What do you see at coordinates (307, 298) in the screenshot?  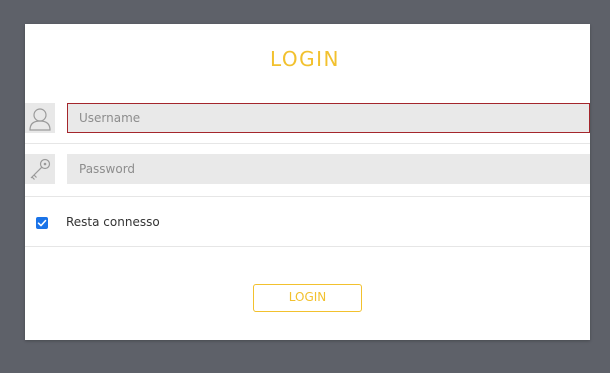 I see `login-button: LOGIN` at bounding box center [307, 298].